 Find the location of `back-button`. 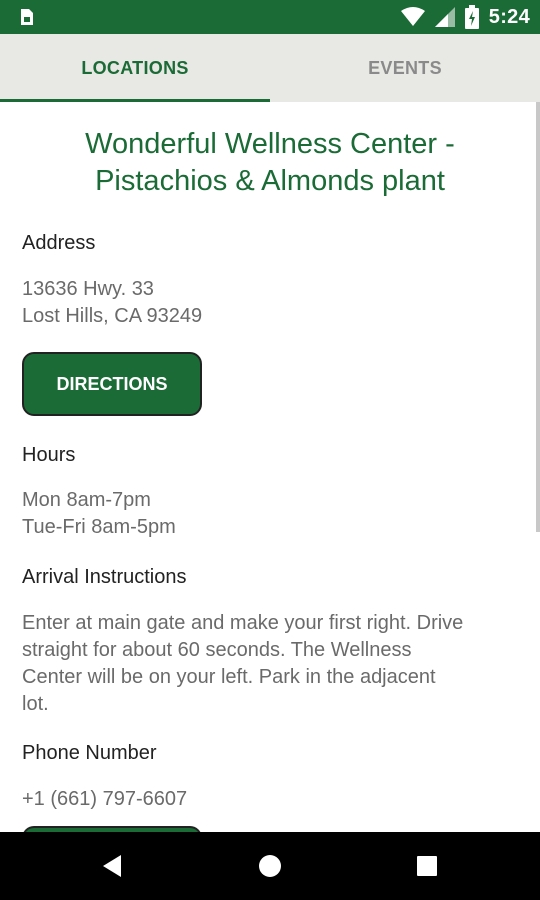

back-button is located at coordinates (112, 866).